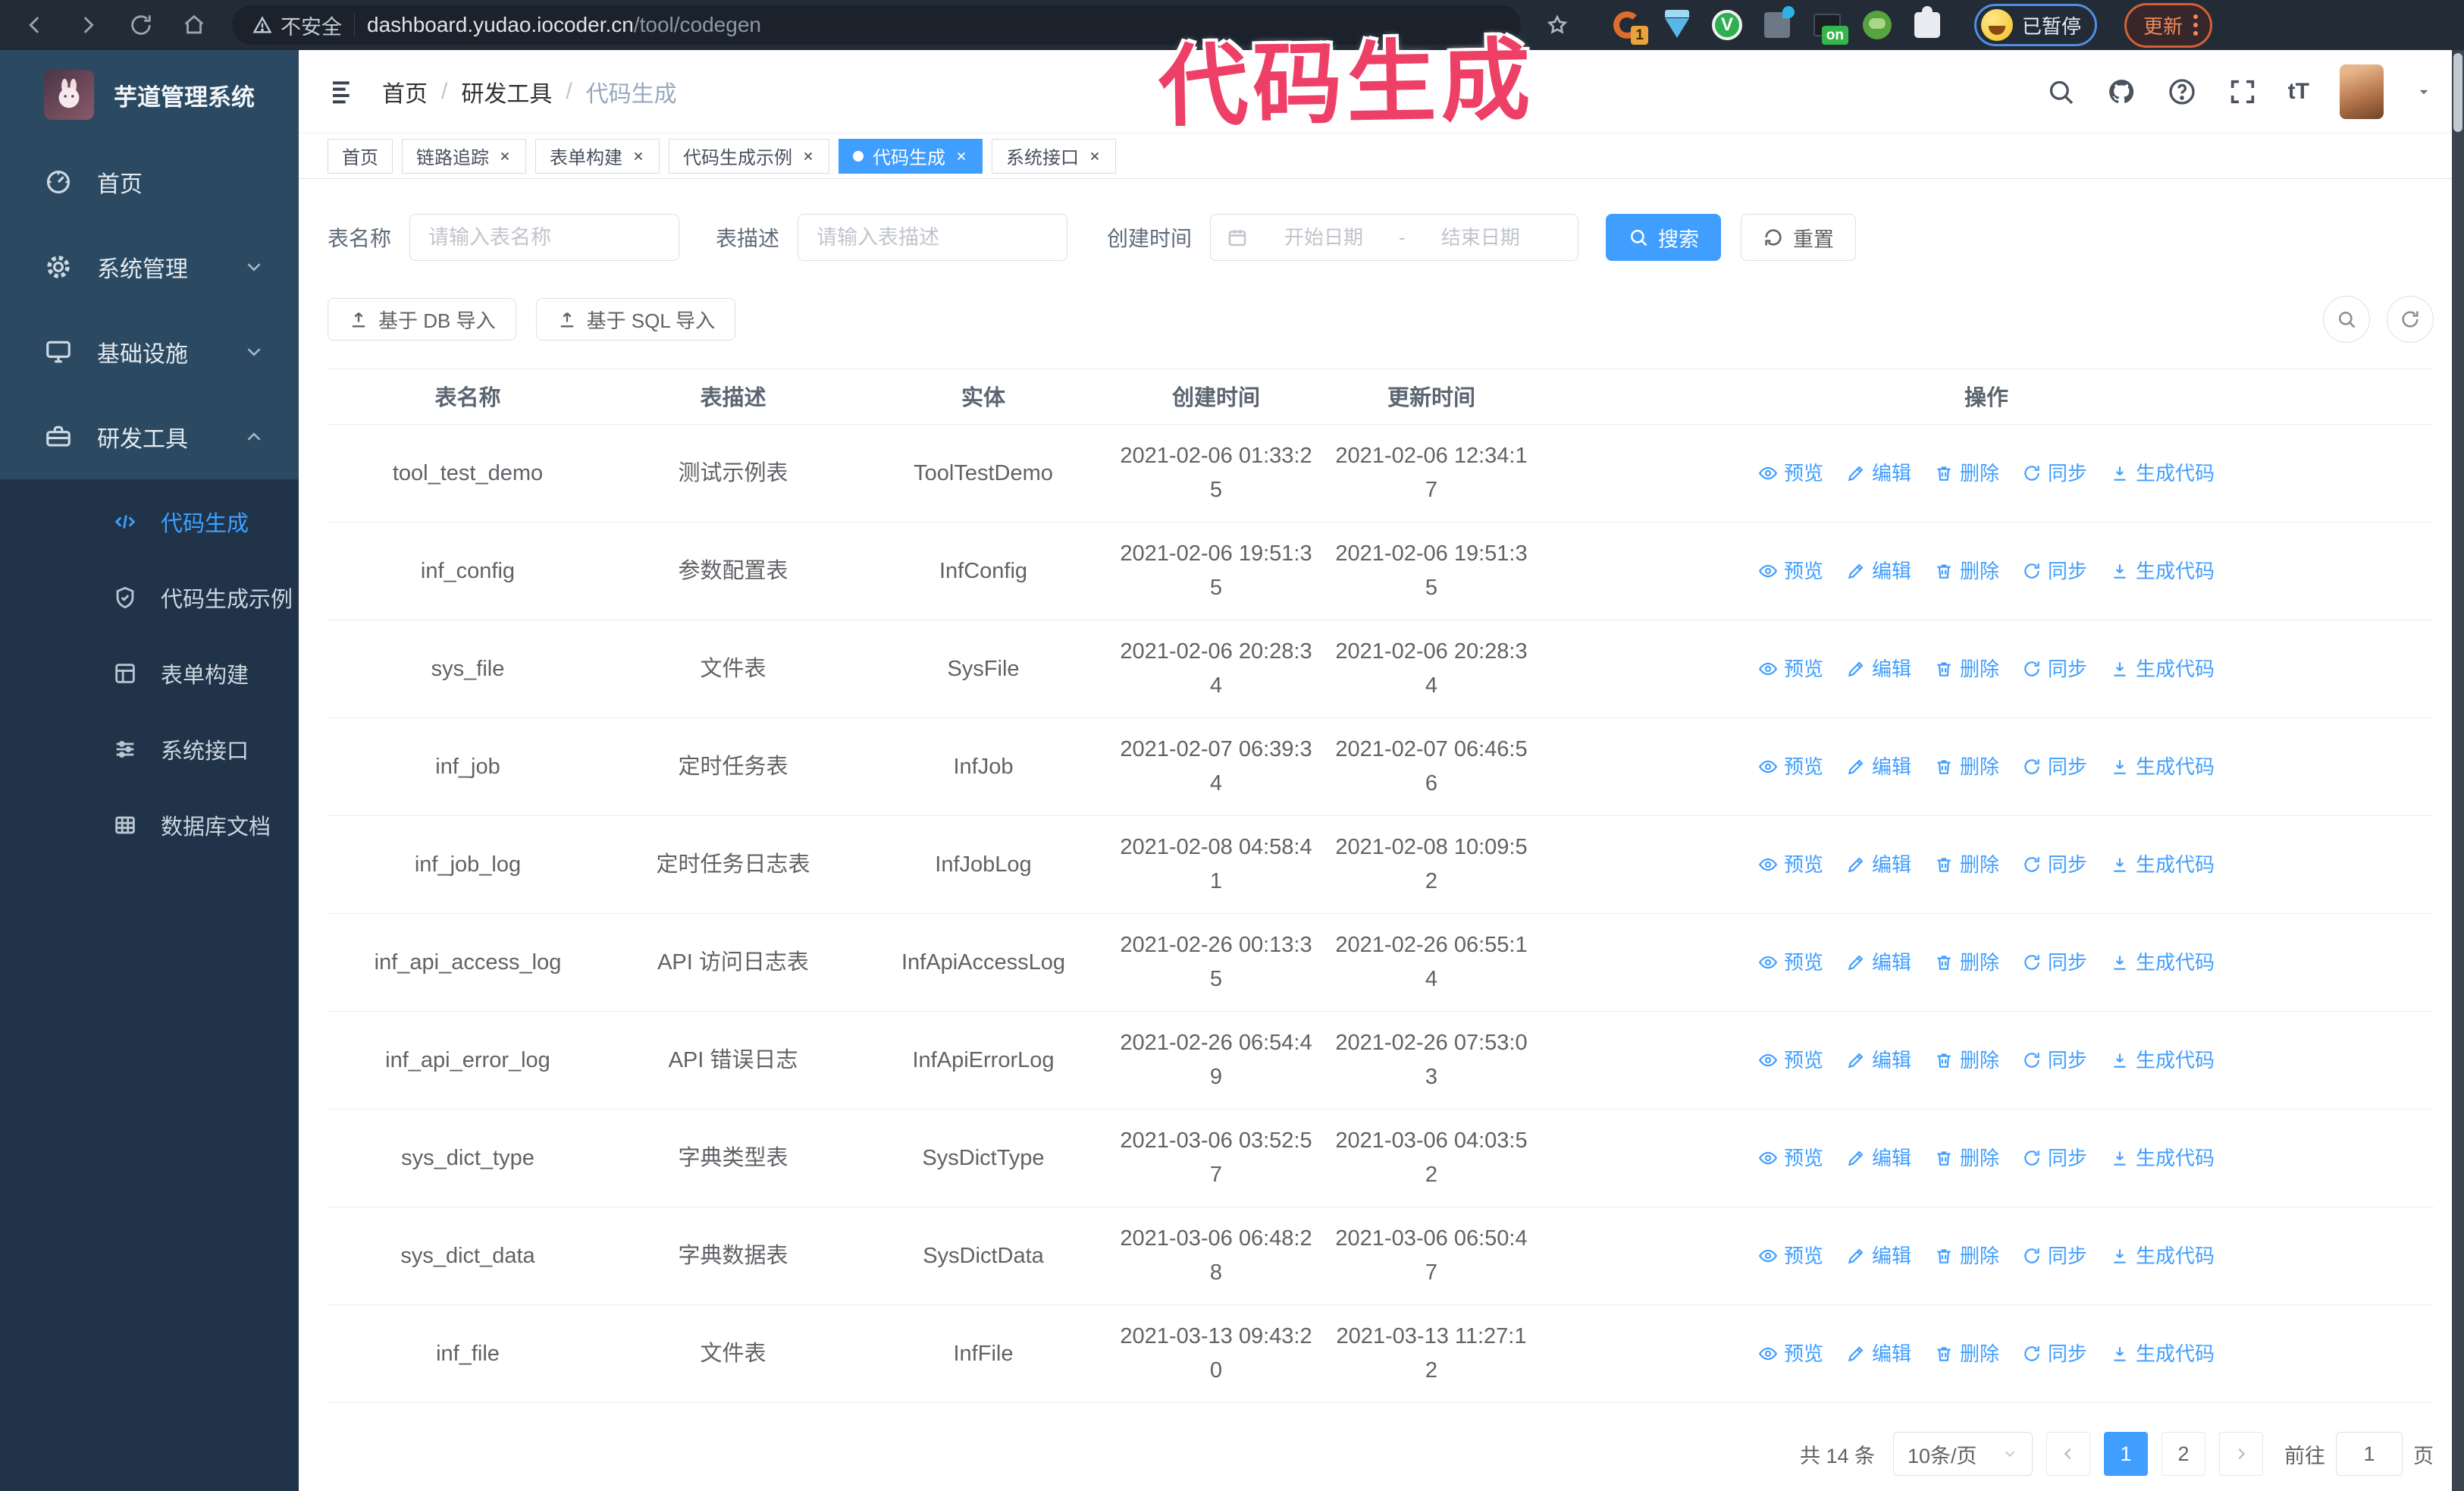 This screenshot has width=2464, height=1491. What do you see at coordinates (2169, 25) in the screenshot?
I see `browser-update-button: 更新` at bounding box center [2169, 25].